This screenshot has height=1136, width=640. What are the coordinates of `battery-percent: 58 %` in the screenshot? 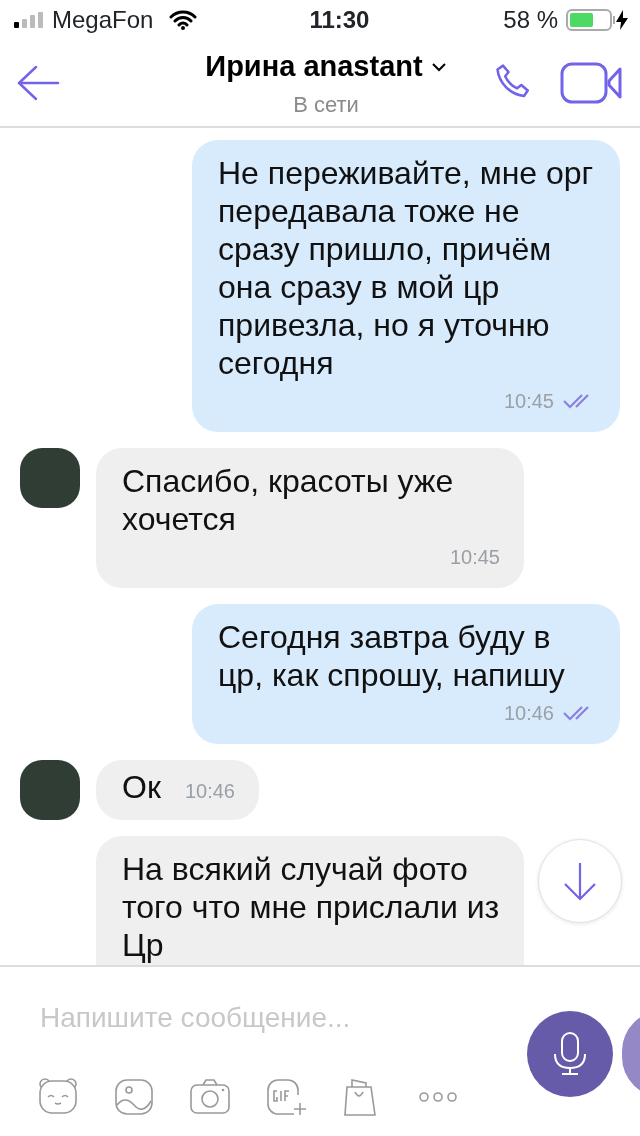 It's located at (530, 20).